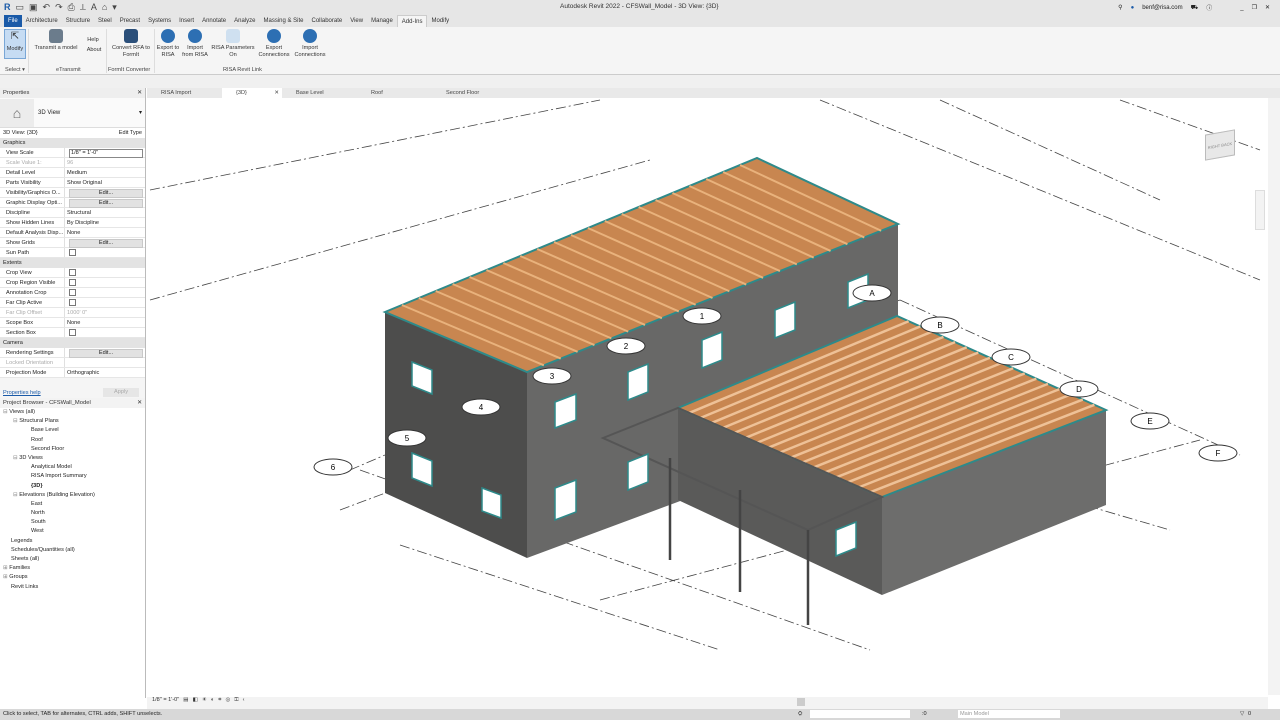  Describe the element at coordinates (1241, 8) in the screenshot. I see `minimize-icon: _` at that location.